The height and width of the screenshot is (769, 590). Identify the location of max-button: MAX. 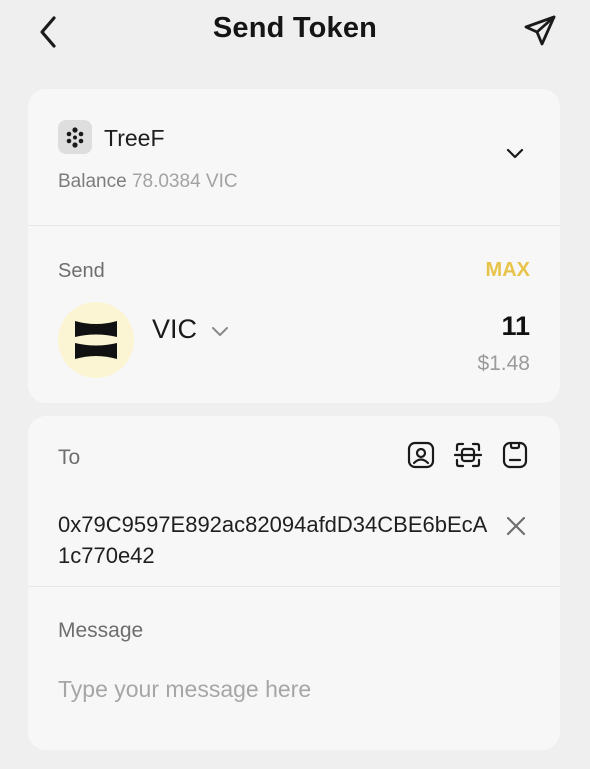
(508, 270).